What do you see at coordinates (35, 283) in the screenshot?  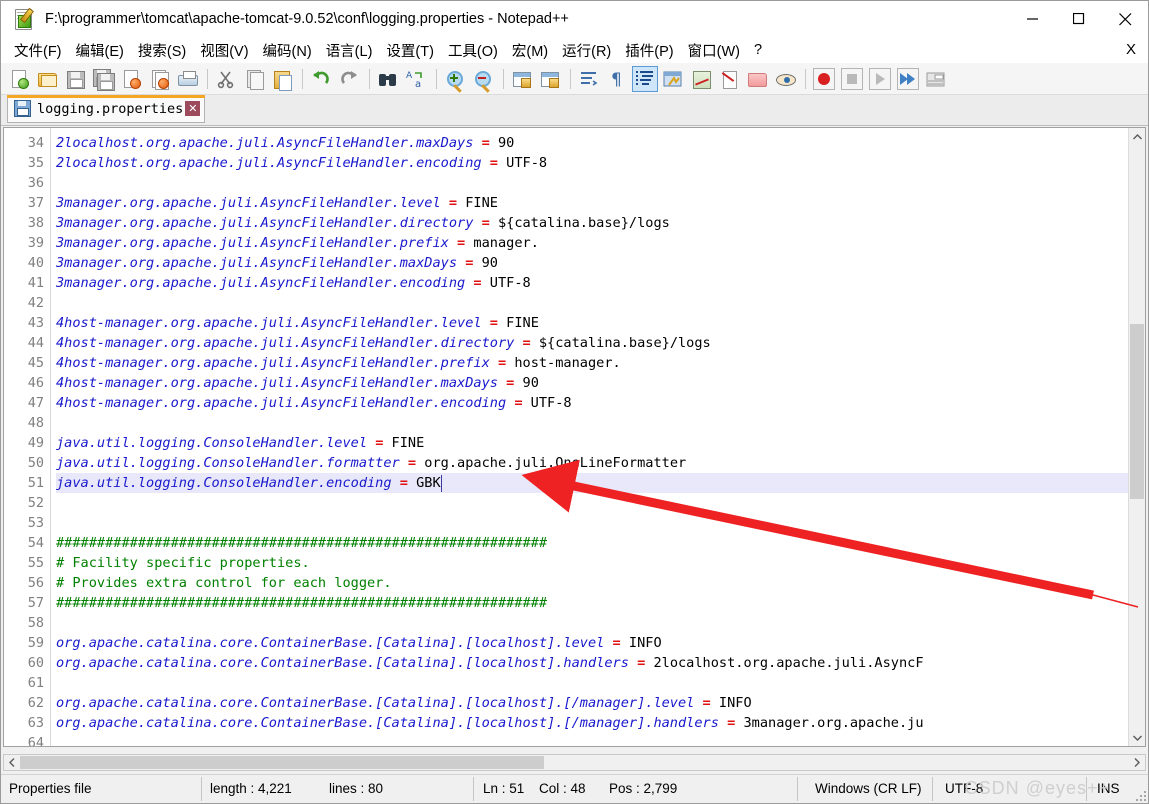 I see `line-number: 41` at bounding box center [35, 283].